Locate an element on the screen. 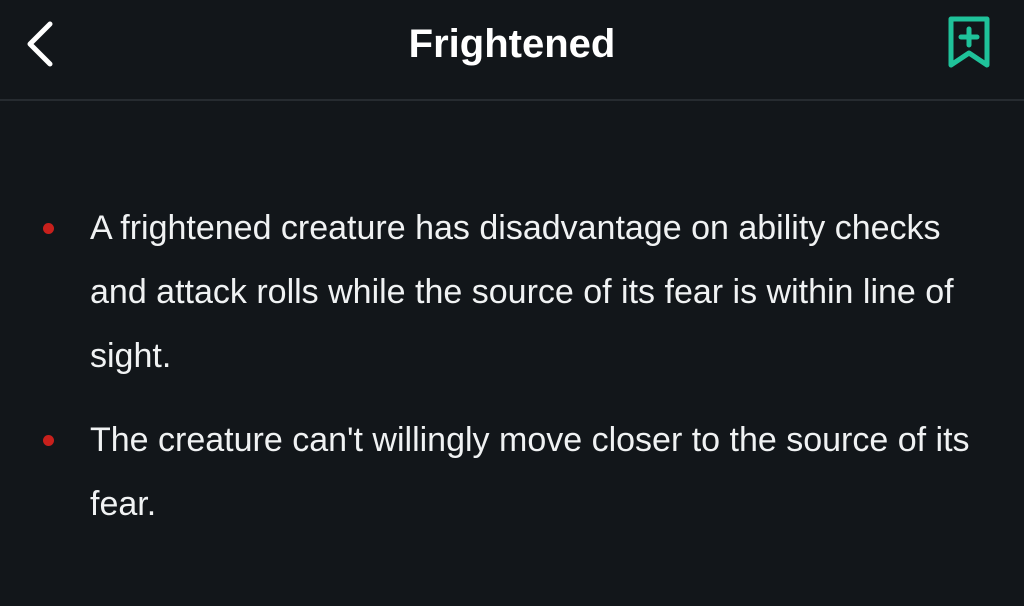 The width and height of the screenshot is (1024, 606). bookmark-add-button is located at coordinates (969, 43).